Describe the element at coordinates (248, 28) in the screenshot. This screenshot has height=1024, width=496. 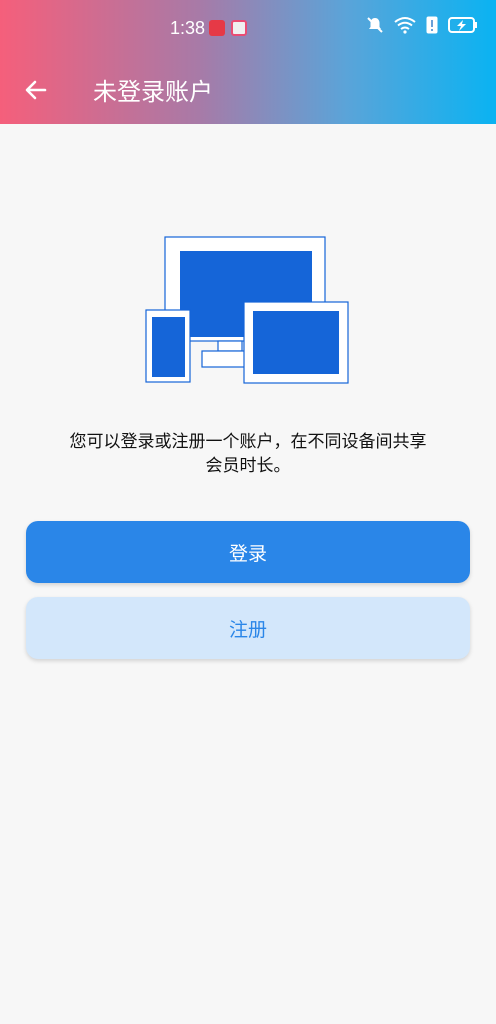
I see `status-bar: 1:38` at that location.